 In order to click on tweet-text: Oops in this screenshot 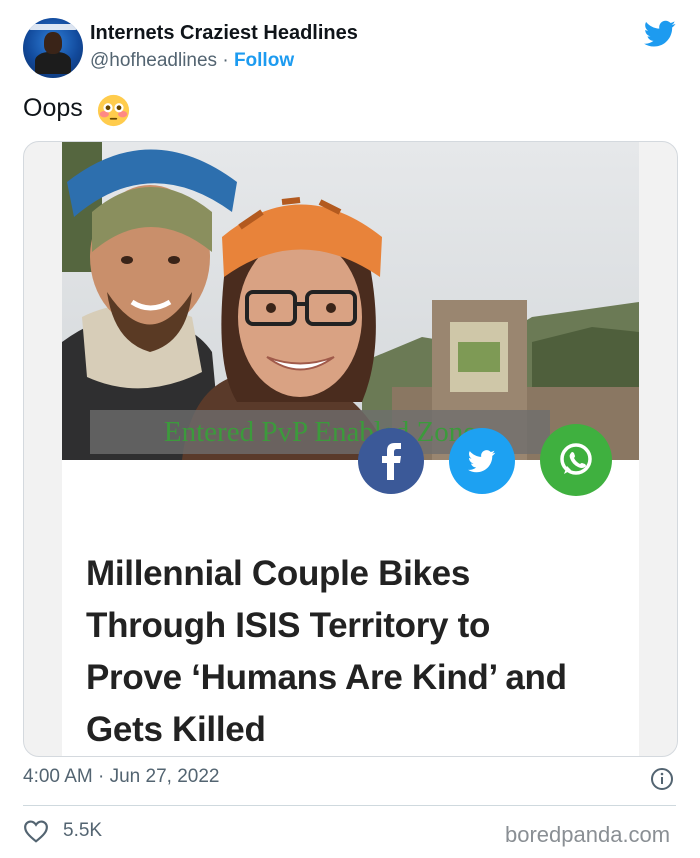, I will do `click(53, 108)`.